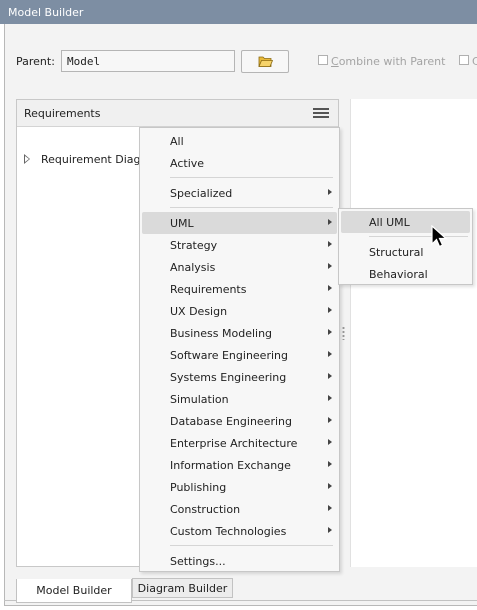 This screenshot has width=477, height=610. I want to click on menu-item-strategy: Strategy, so click(239, 245).